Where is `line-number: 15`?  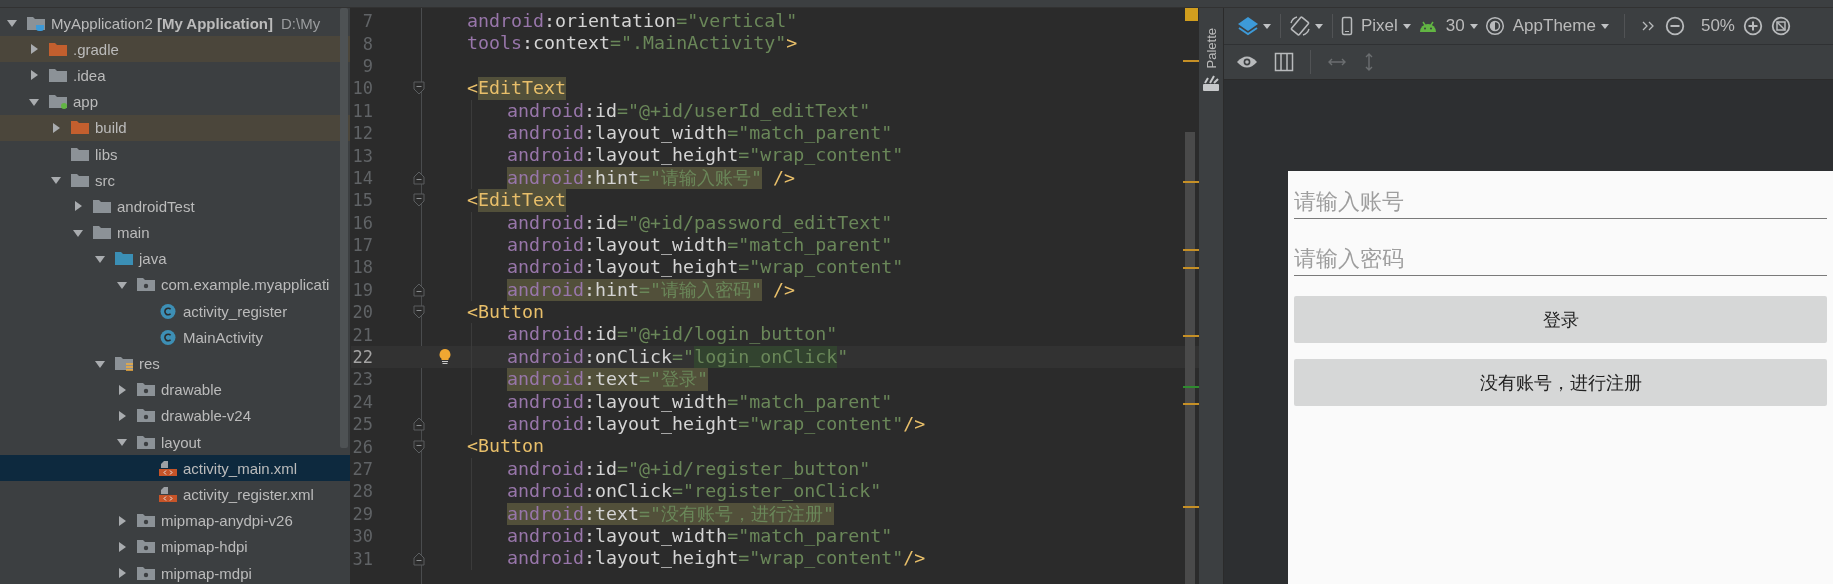 line-number: 15 is located at coordinates (362, 200).